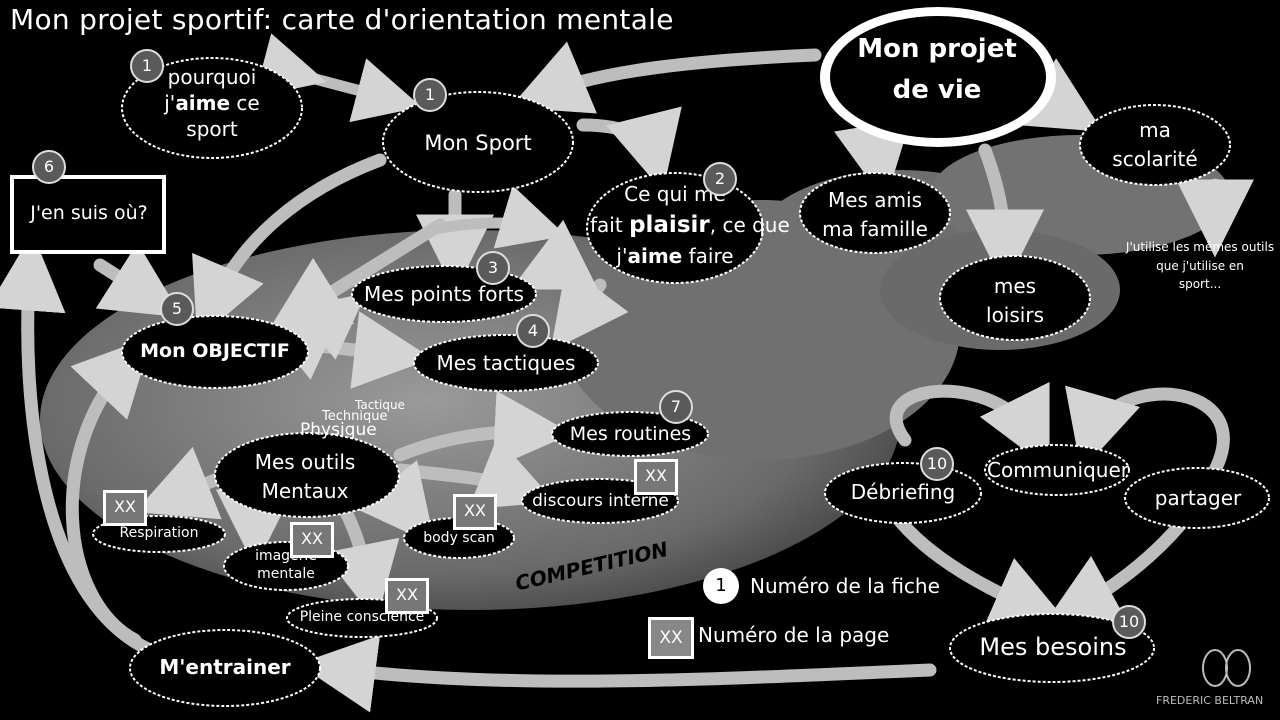 The height and width of the screenshot is (720, 1280). What do you see at coordinates (1200, 247) in the screenshot?
I see `note-line-1: J'utilise les mêmes outils` at bounding box center [1200, 247].